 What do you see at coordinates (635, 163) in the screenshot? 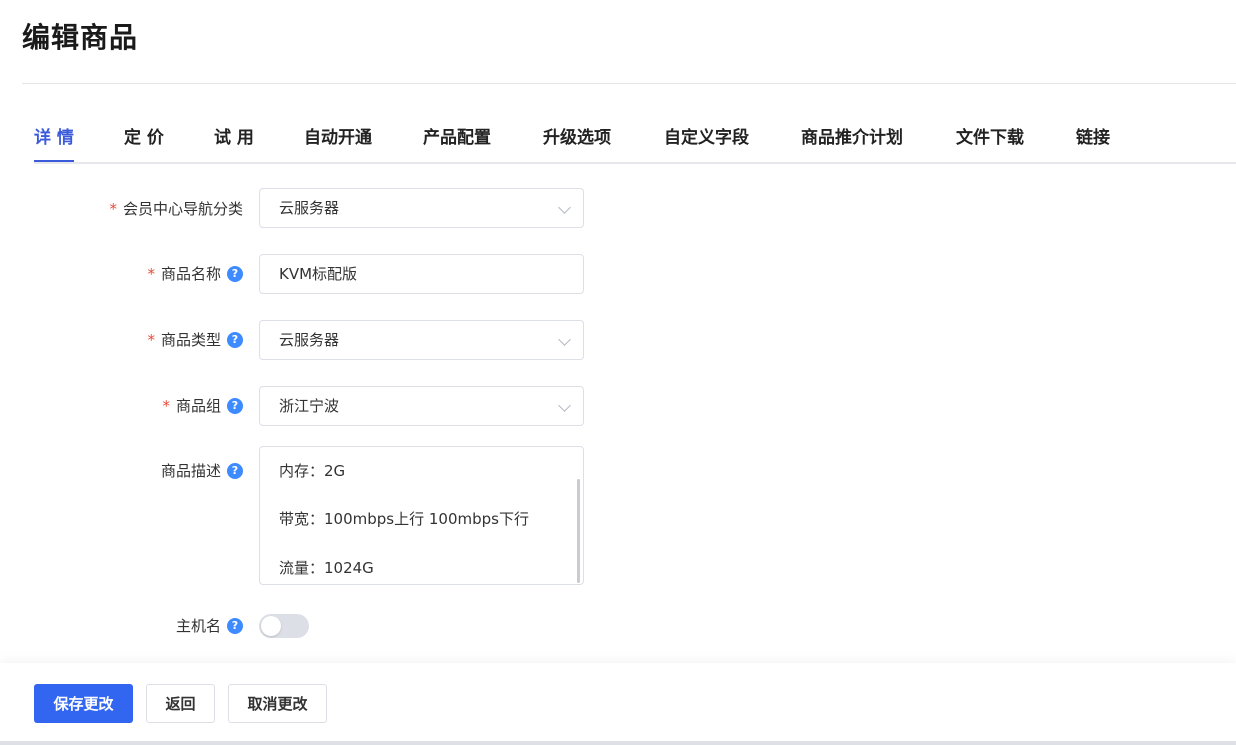
I see `tabs-underline` at bounding box center [635, 163].